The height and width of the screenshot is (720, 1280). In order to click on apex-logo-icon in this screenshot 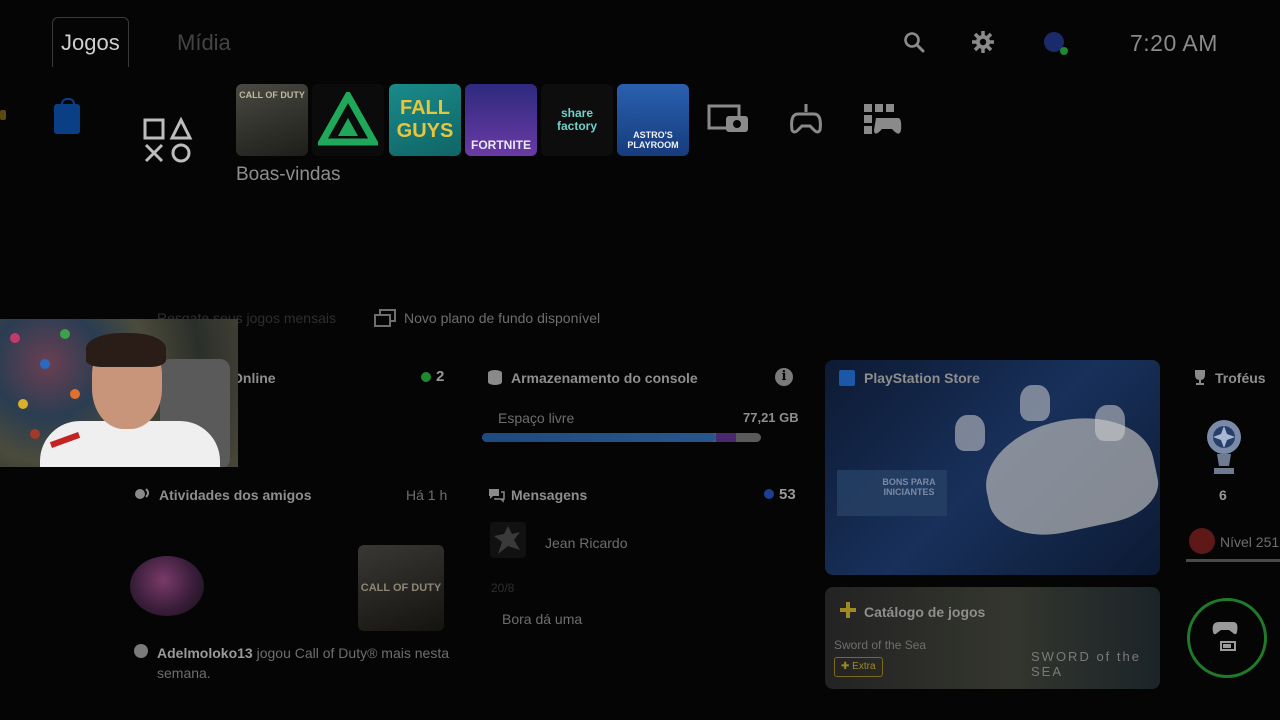, I will do `click(348, 119)`.